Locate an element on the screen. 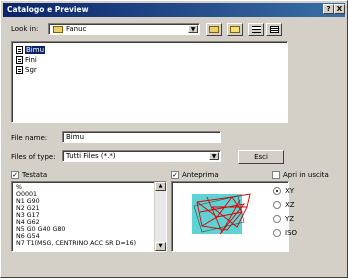  filename-value: Bimu is located at coordinates (75, 137).